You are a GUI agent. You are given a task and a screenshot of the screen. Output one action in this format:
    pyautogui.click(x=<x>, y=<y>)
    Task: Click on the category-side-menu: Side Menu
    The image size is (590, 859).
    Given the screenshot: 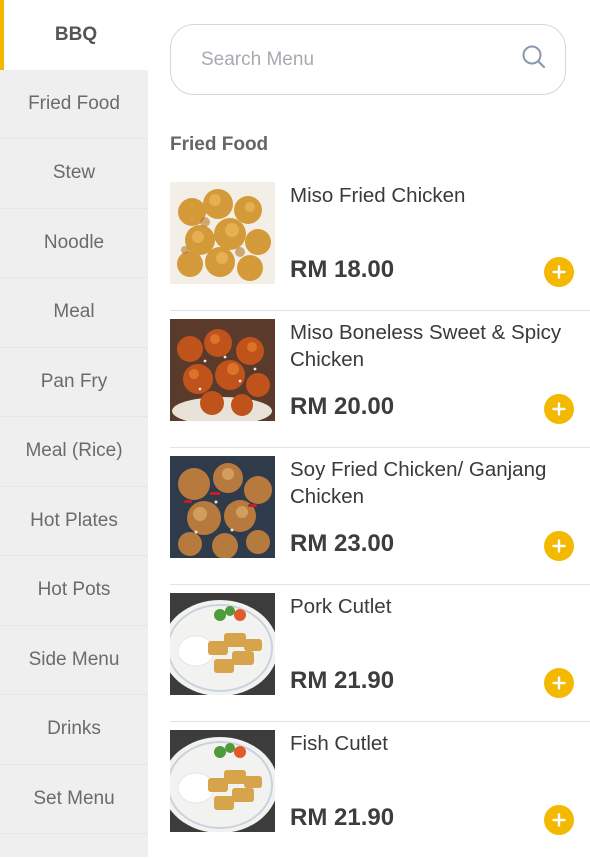 What is the action you would take?
    pyautogui.click(x=74, y=660)
    